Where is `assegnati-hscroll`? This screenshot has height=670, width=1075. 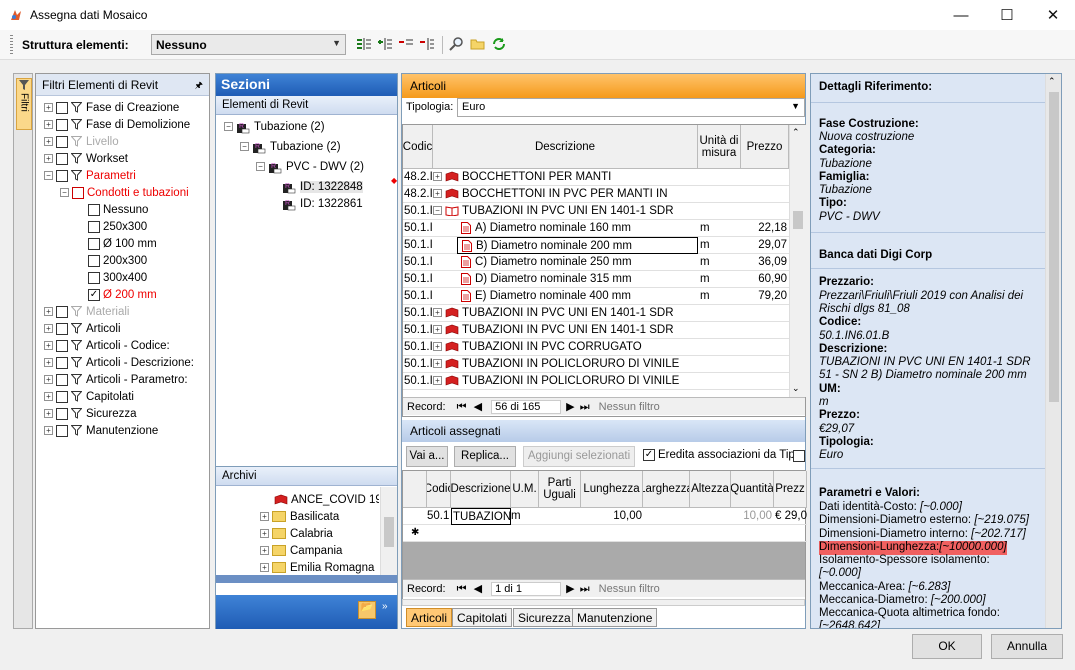 assegnati-hscroll is located at coordinates (603, 602).